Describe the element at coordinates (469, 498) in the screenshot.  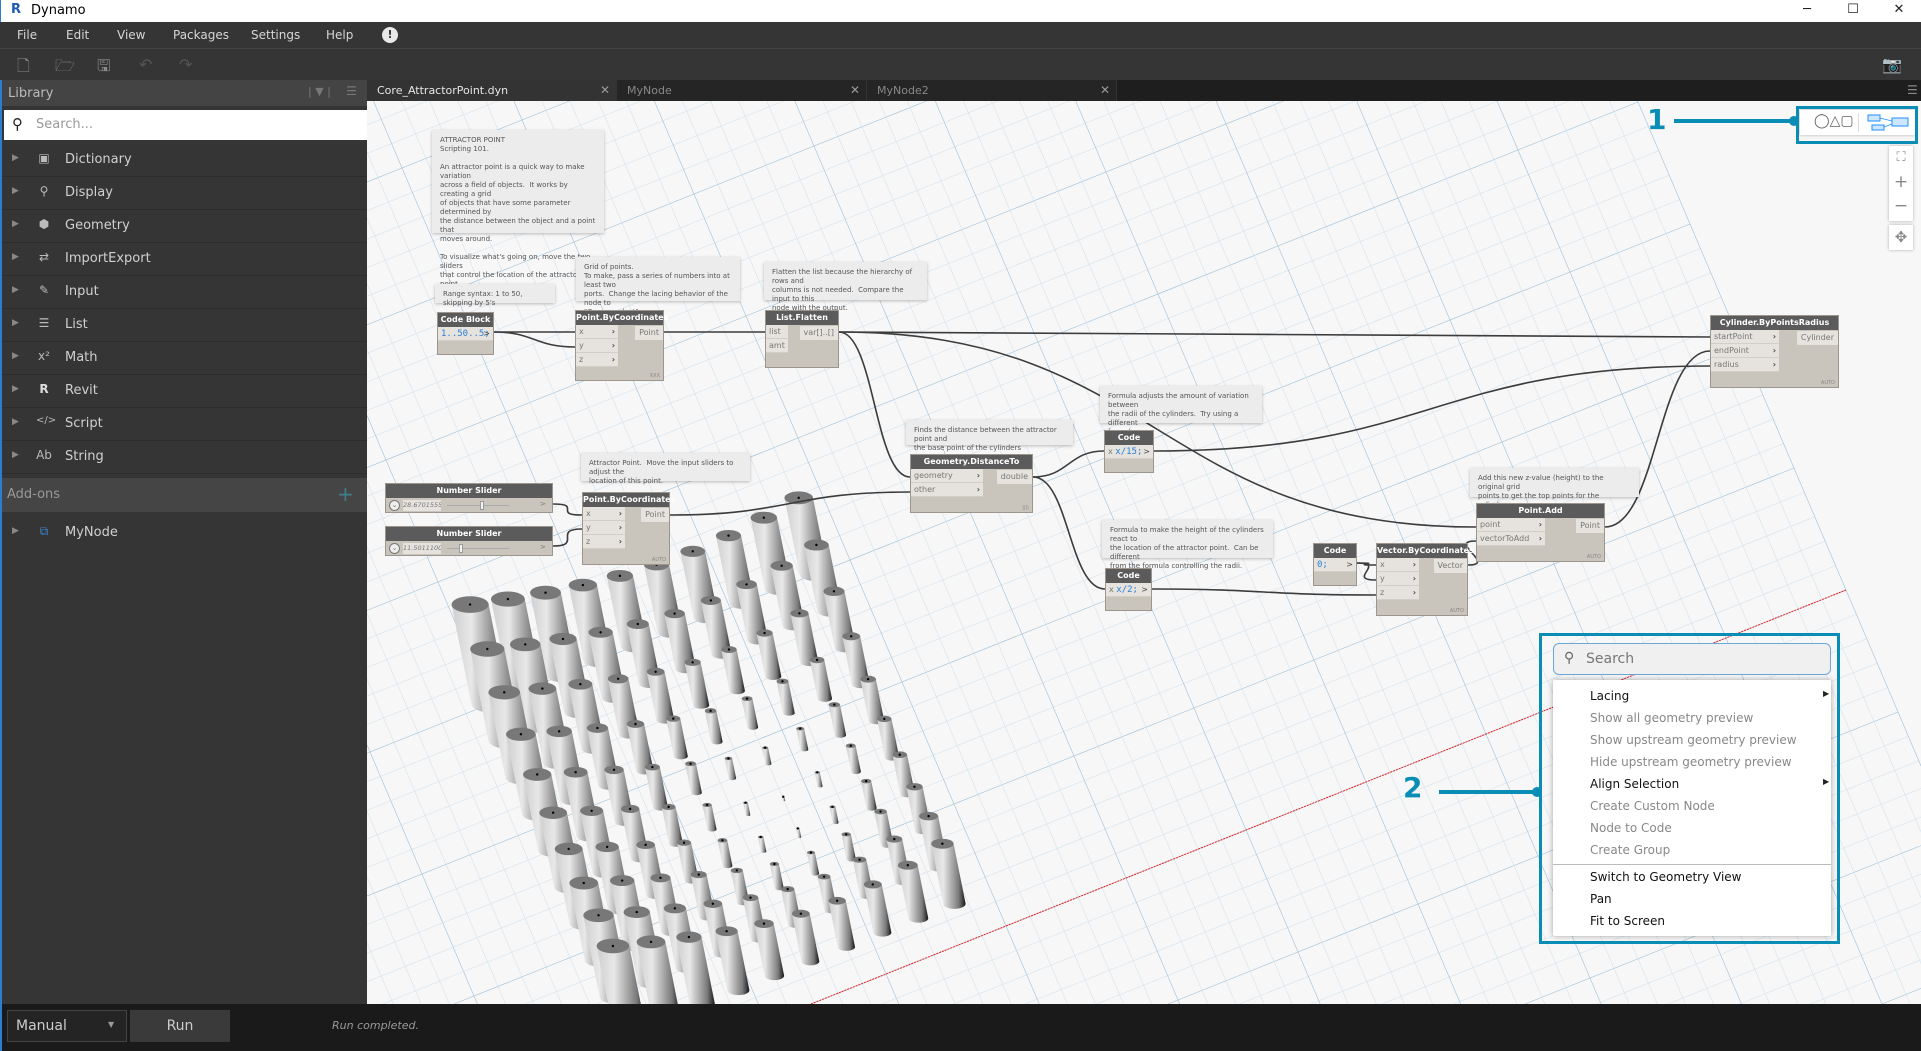
I see `node-number-slider-x: Number Slider ⌄ 28.67015559809 >` at that location.